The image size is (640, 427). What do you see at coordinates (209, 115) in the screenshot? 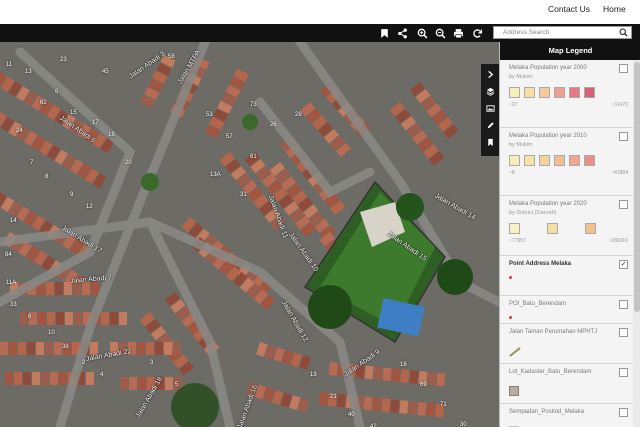
I see `house-number: 53` at bounding box center [209, 115].